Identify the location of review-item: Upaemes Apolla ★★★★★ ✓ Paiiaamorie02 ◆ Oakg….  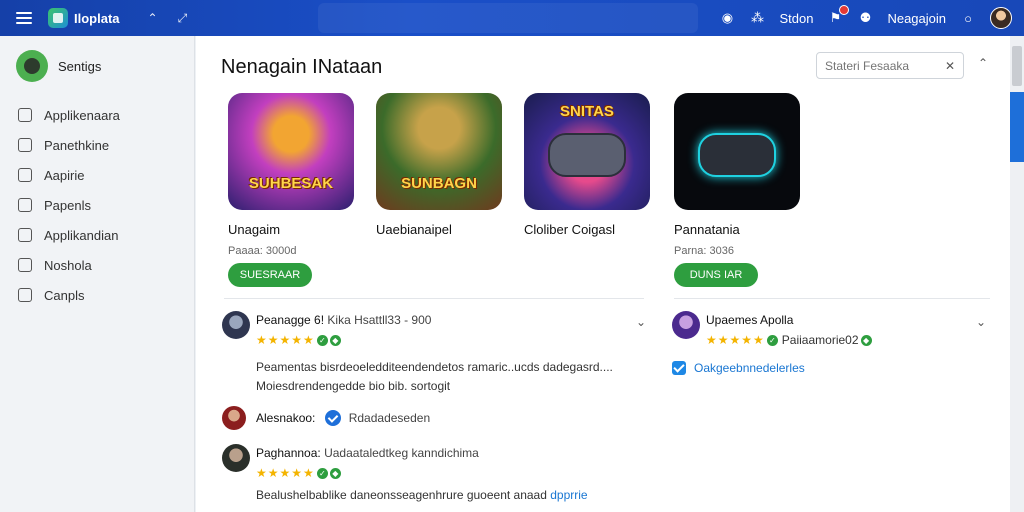
(832, 356).